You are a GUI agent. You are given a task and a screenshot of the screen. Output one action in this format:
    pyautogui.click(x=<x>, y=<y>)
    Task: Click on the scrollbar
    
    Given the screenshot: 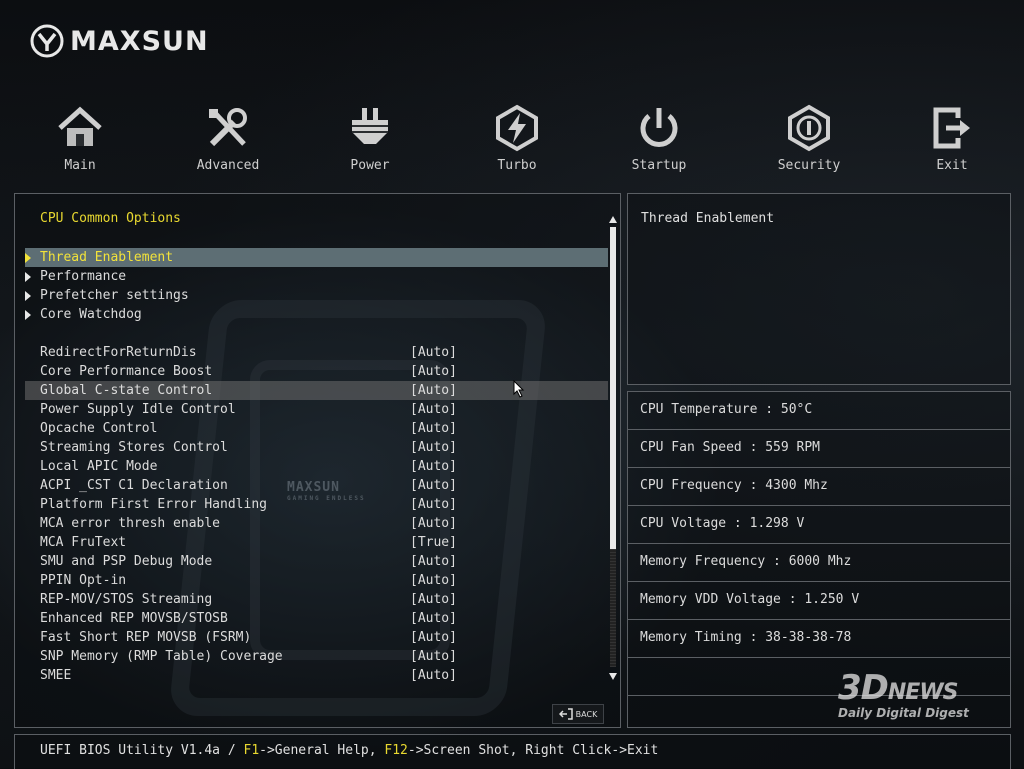 What is the action you would take?
    pyautogui.click(x=613, y=446)
    